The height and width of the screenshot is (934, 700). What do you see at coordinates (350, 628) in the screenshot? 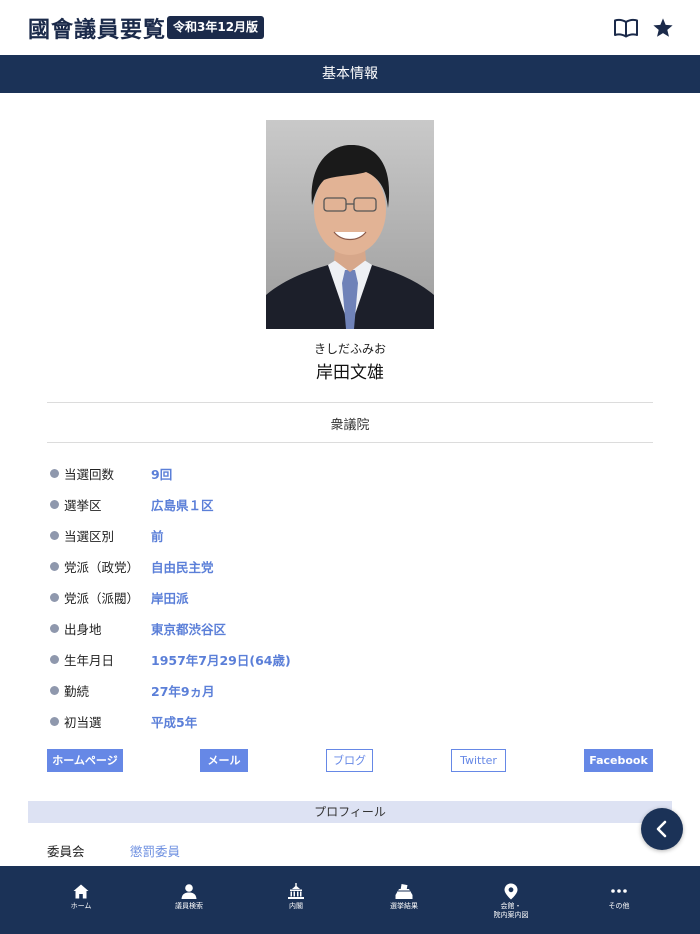
I see `info-row-birthplace: 出身地 東京都渋谷区` at bounding box center [350, 628].